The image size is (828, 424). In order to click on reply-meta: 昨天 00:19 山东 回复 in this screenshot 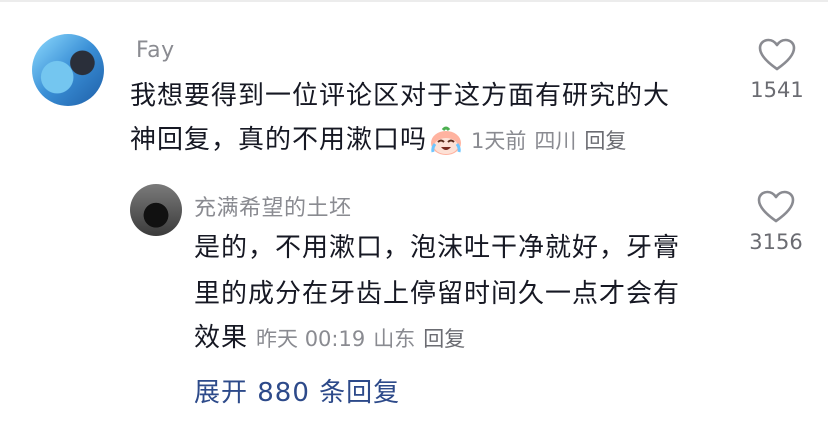, I will do `click(364, 339)`.